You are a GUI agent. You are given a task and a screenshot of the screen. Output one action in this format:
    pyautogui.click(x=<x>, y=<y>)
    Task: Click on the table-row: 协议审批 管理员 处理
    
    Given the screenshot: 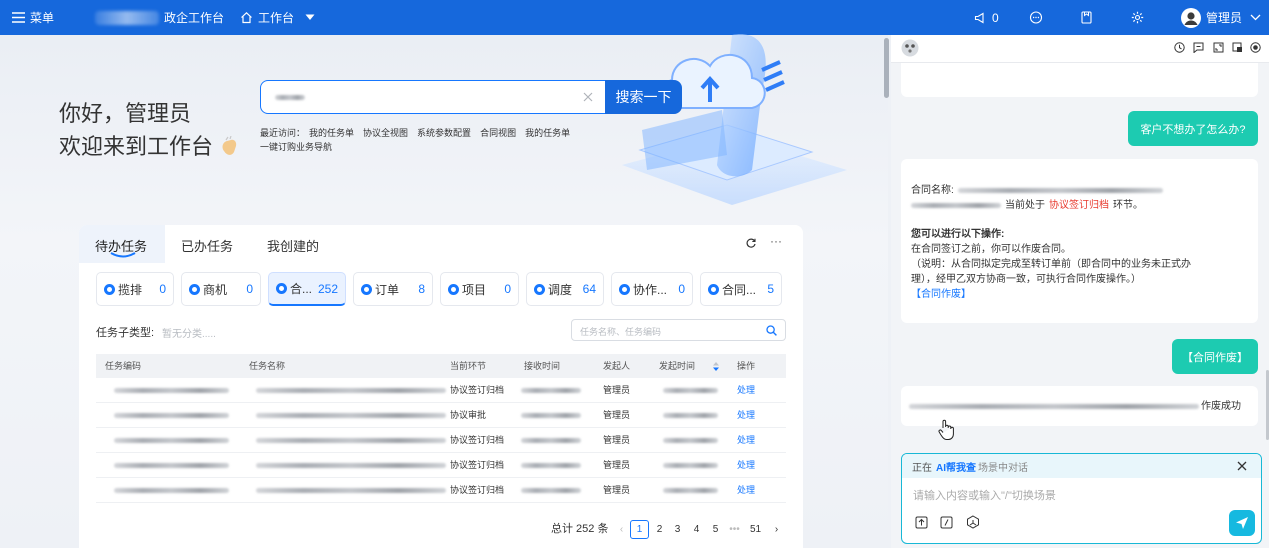 What is the action you would take?
    pyautogui.click(x=441, y=415)
    